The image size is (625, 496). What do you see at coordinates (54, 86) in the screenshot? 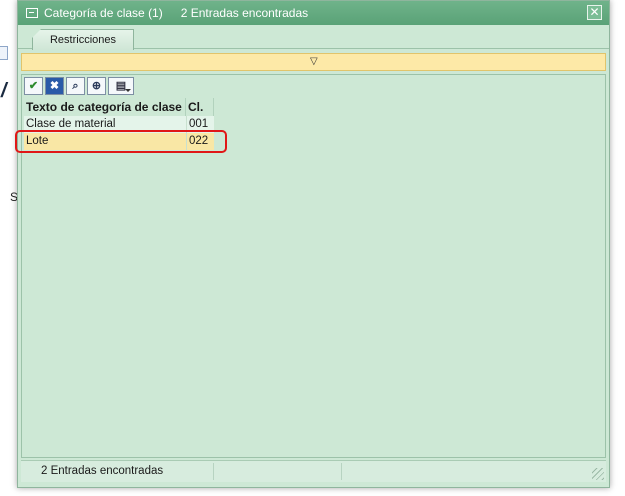
I see `cancel-icon: ✖` at bounding box center [54, 86].